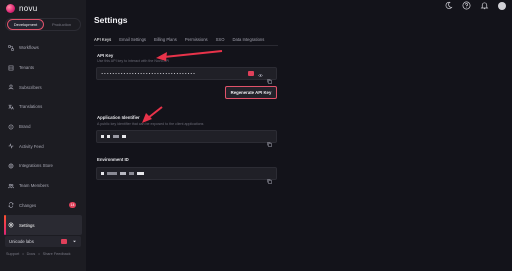 The width and height of the screenshot is (512, 271). I want to click on environment-id-label: Environment ID, so click(113, 159).